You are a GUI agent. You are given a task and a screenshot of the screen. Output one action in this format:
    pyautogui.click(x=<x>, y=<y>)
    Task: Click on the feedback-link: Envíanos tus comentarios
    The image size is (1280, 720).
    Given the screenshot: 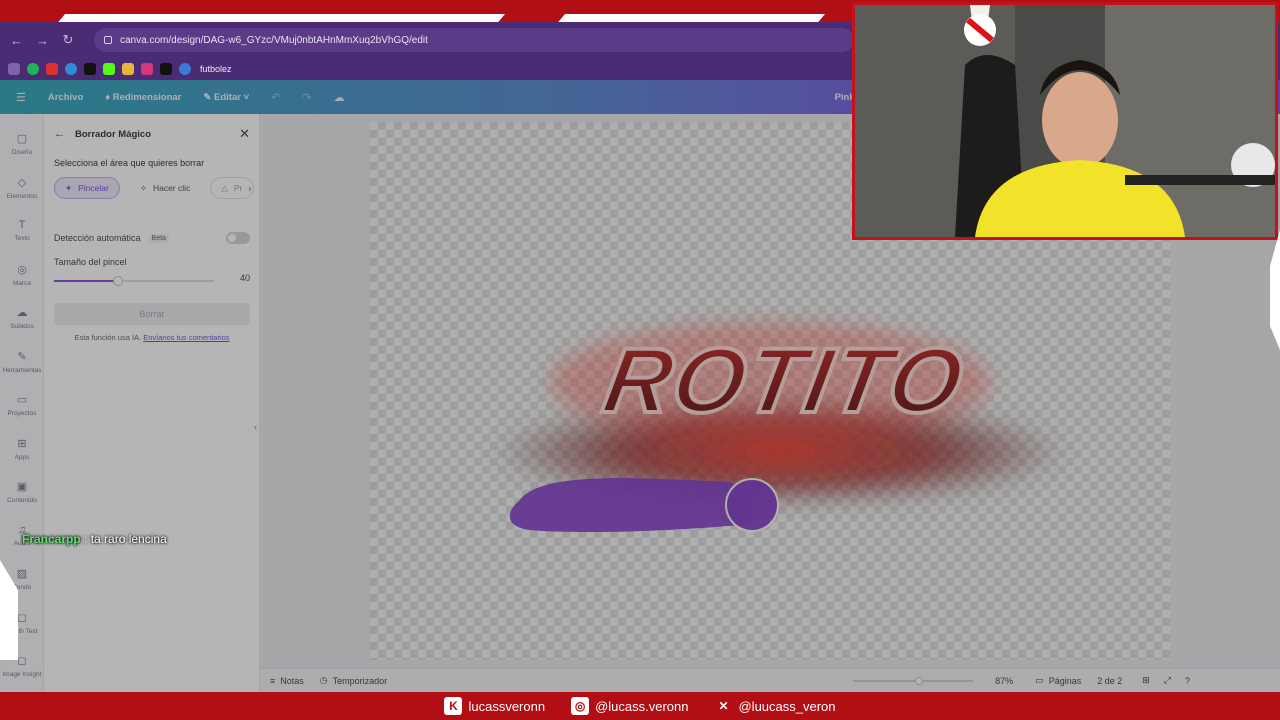 What is the action you would take?
    pyautogui.click(x=186, y=337)
    